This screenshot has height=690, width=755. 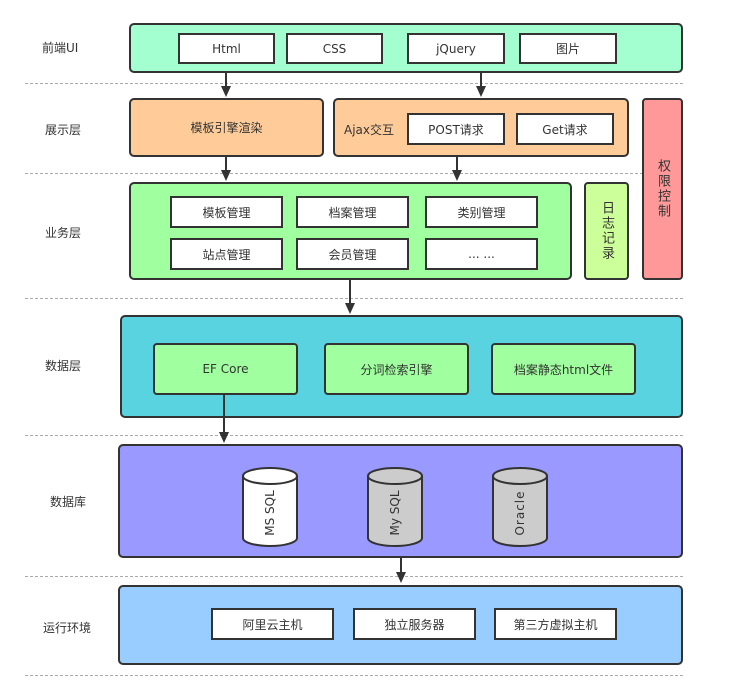 I want to click on business-item-template-mgmt: 模板管理, so click(x=226, y=212).